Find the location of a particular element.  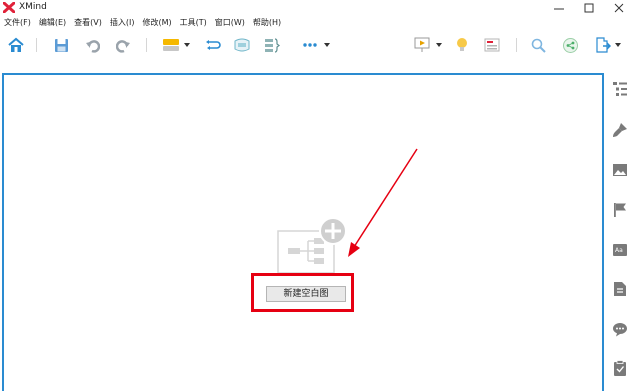

title-bar: XMind is located at coordinates (317, 7).